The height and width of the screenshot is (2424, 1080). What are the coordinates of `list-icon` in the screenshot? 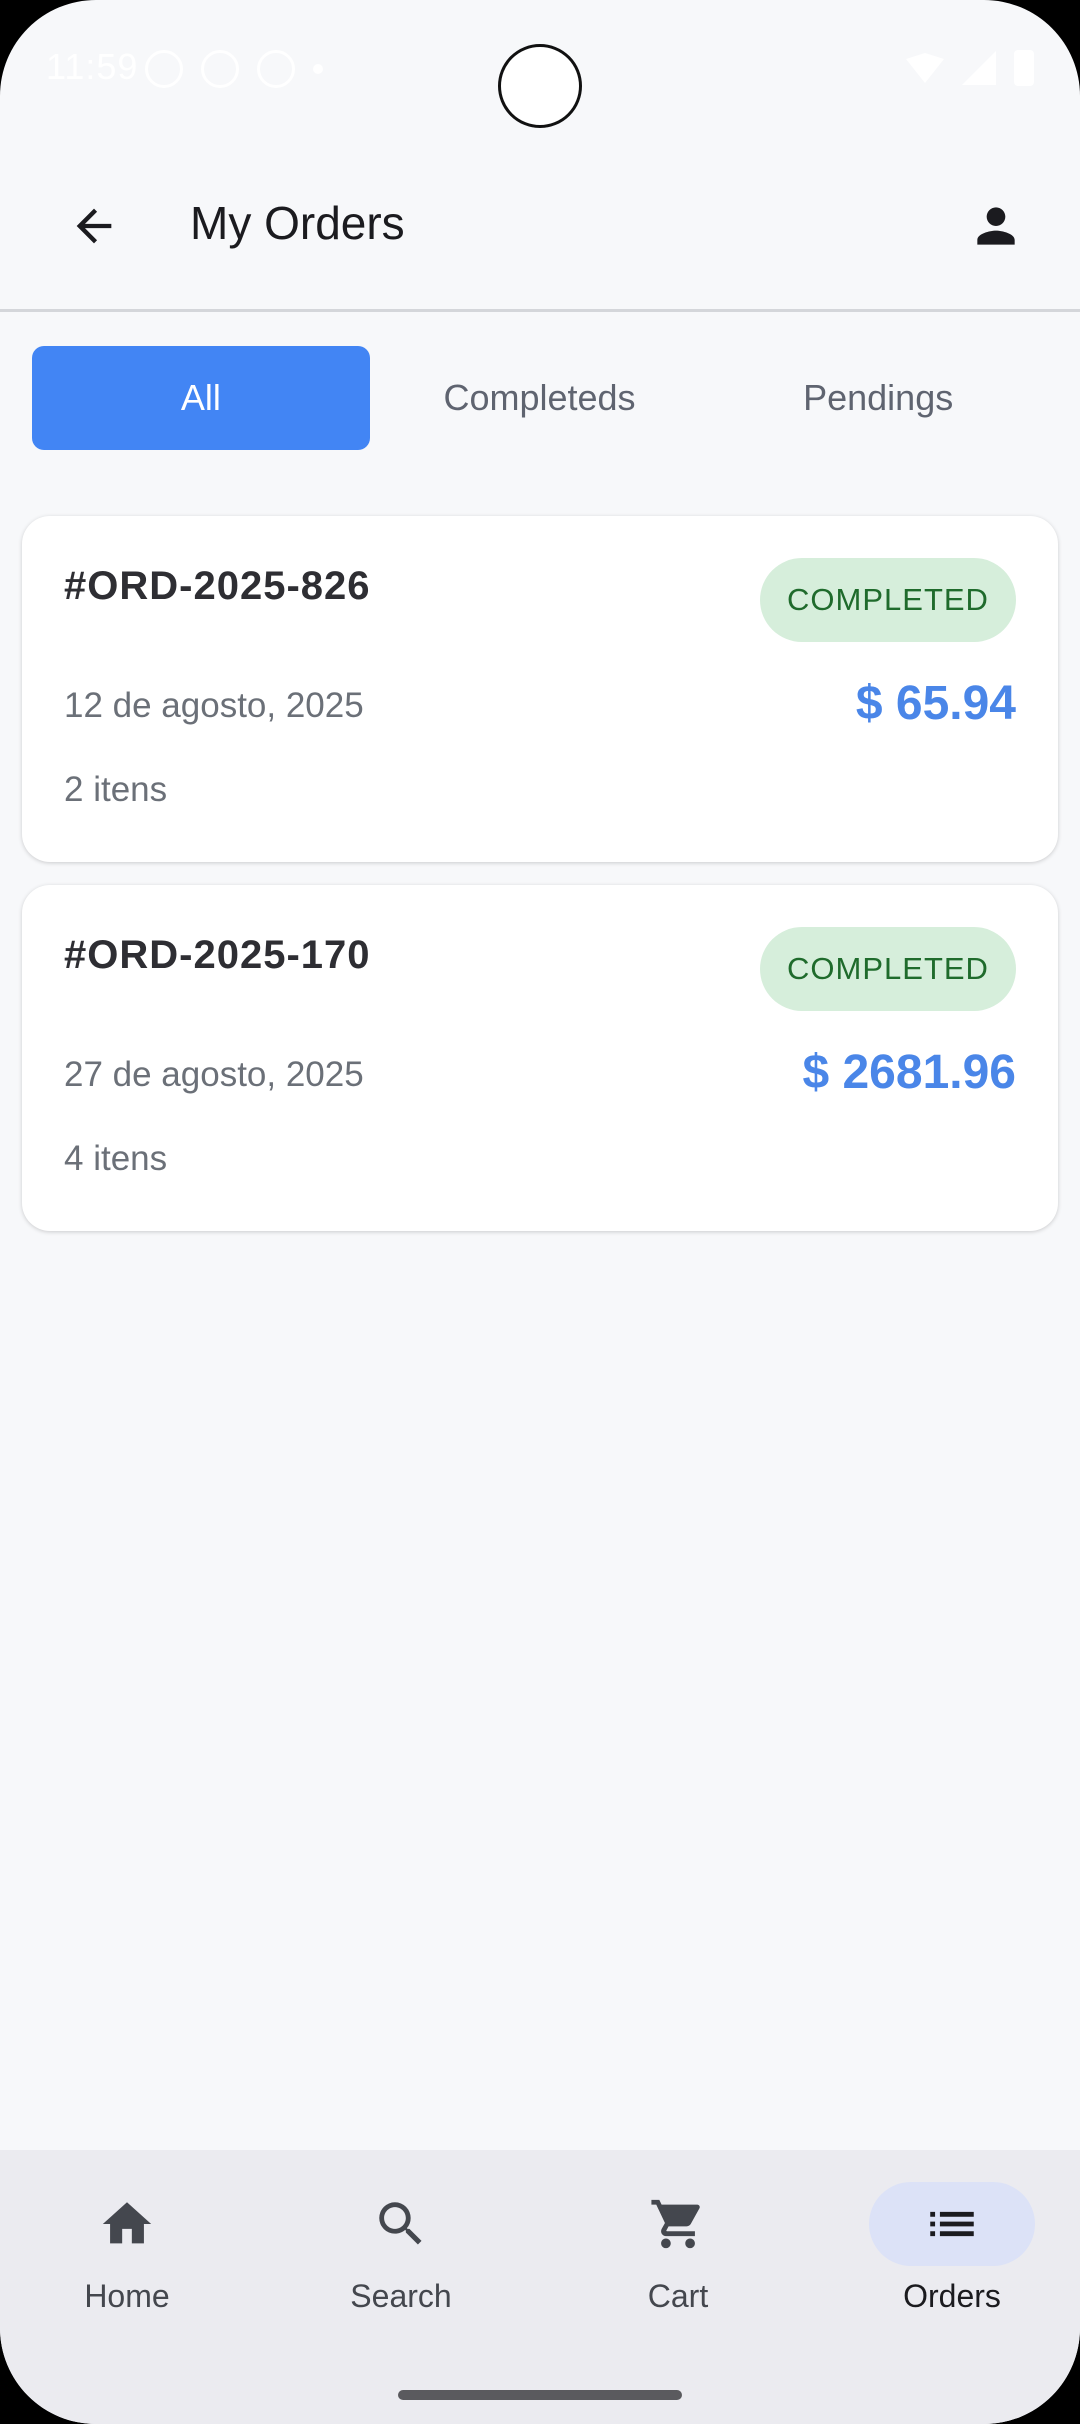 It's located at (952, 2224).